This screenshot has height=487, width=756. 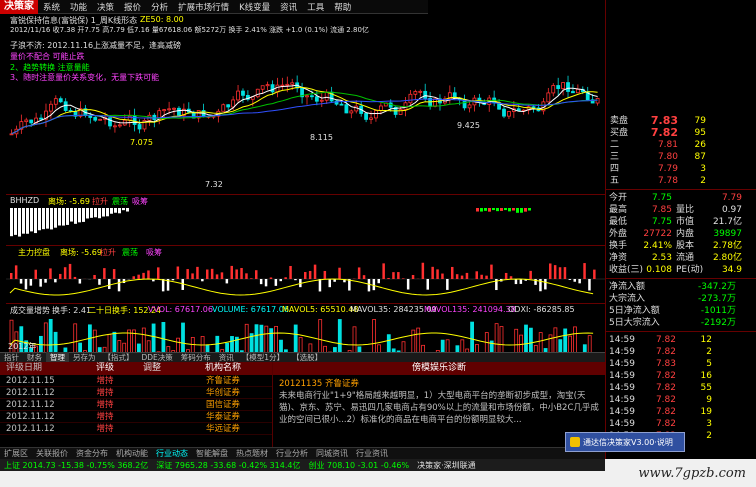 What do you see at coordinates (618, 210) in the screenshot?
I see `stat-label: 最高` at bounding box center [618, 210].